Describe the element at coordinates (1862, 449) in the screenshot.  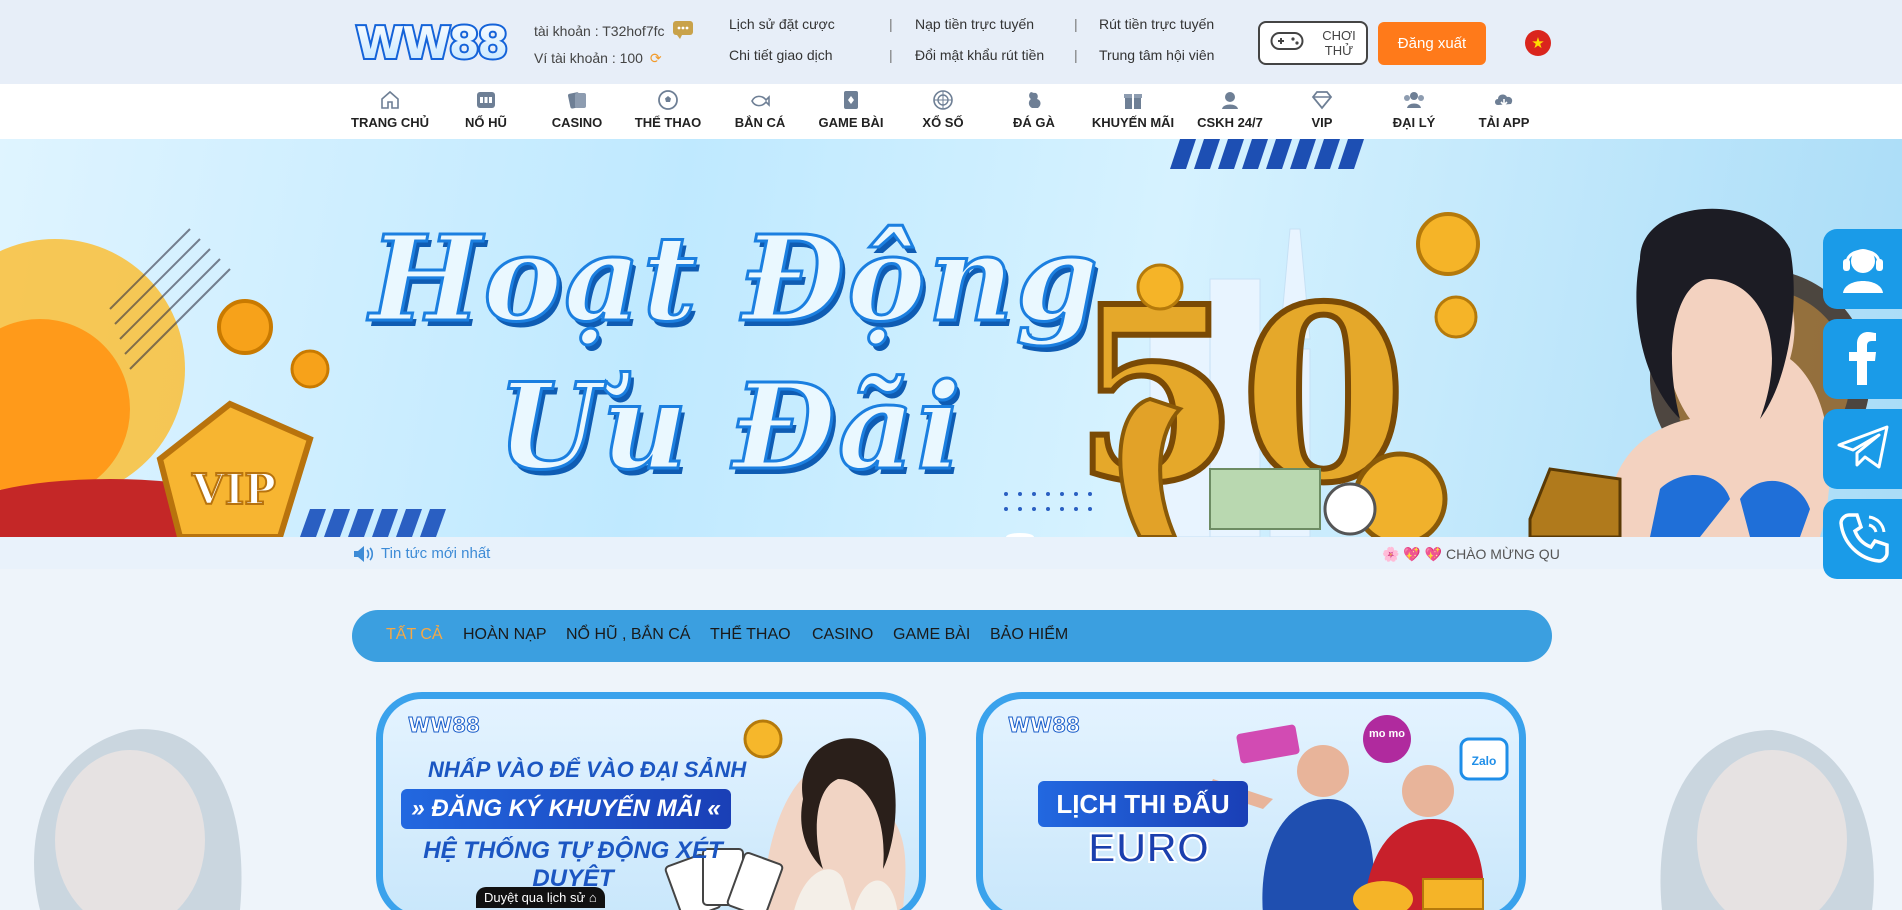
I see `side-telegram-button` at that location.